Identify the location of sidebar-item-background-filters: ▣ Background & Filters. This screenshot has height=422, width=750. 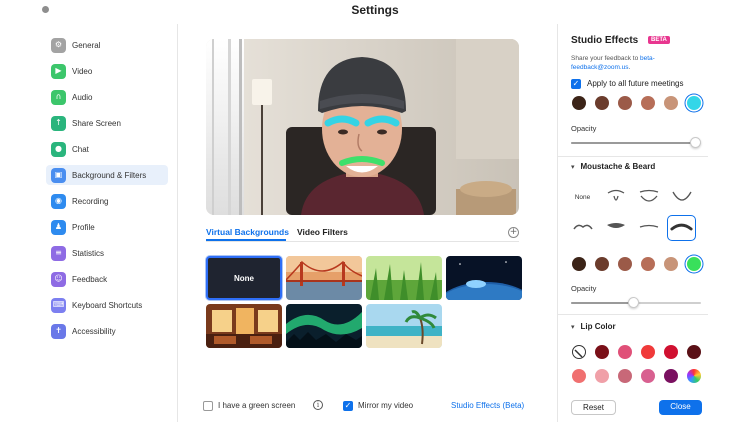
(107, 175).